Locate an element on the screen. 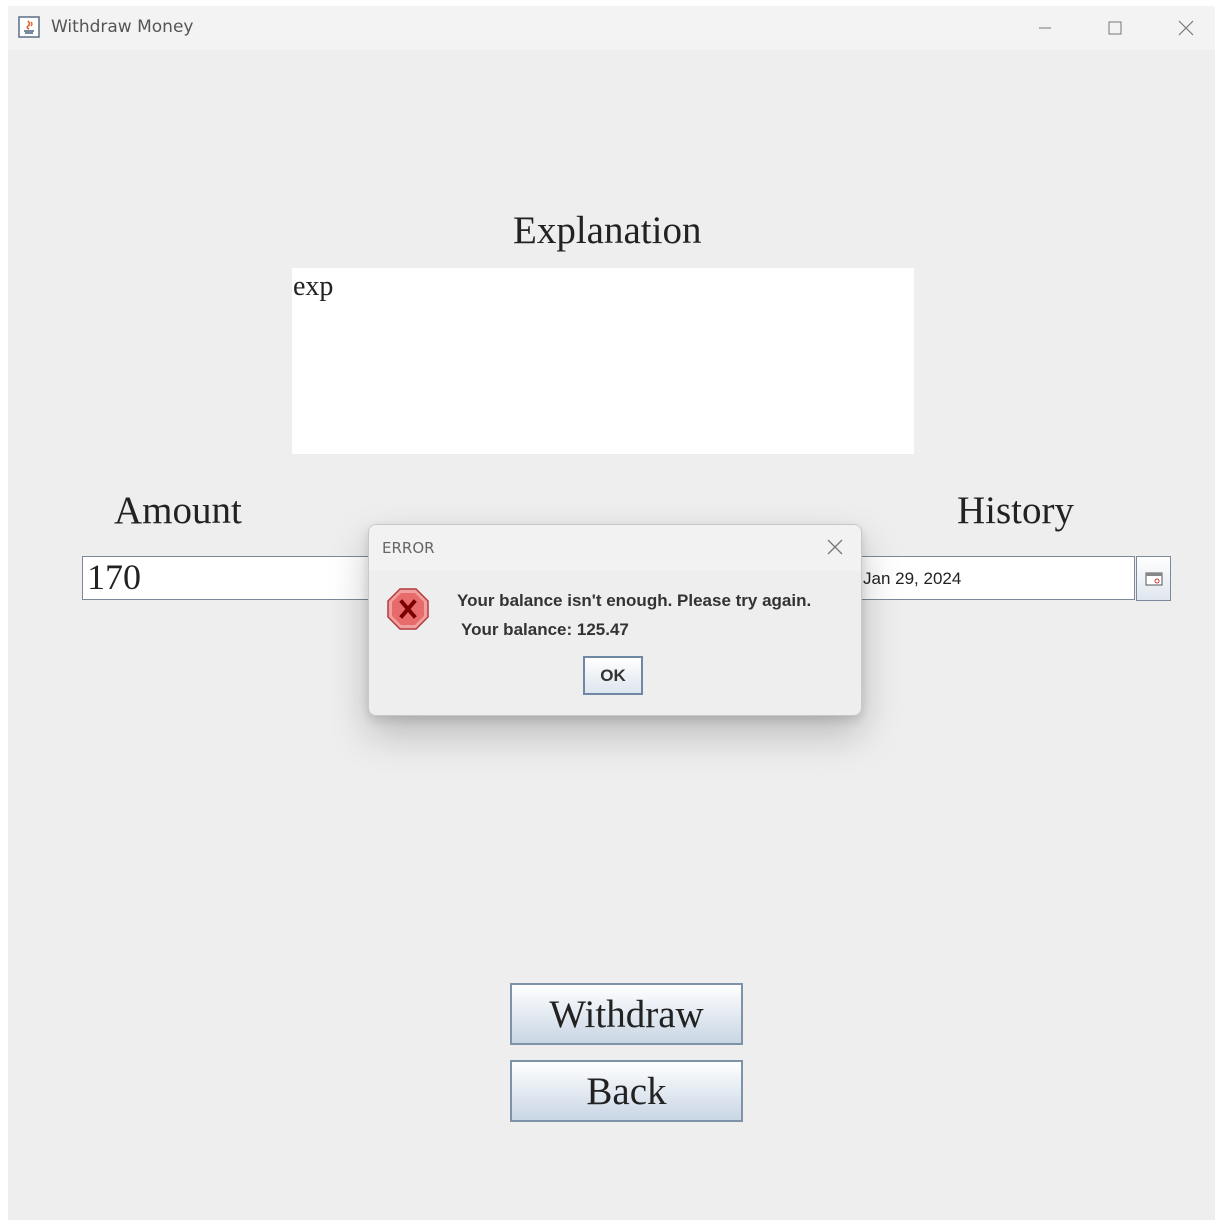  withdraw-button: Withdraw is located at coordinates (626, 1014).